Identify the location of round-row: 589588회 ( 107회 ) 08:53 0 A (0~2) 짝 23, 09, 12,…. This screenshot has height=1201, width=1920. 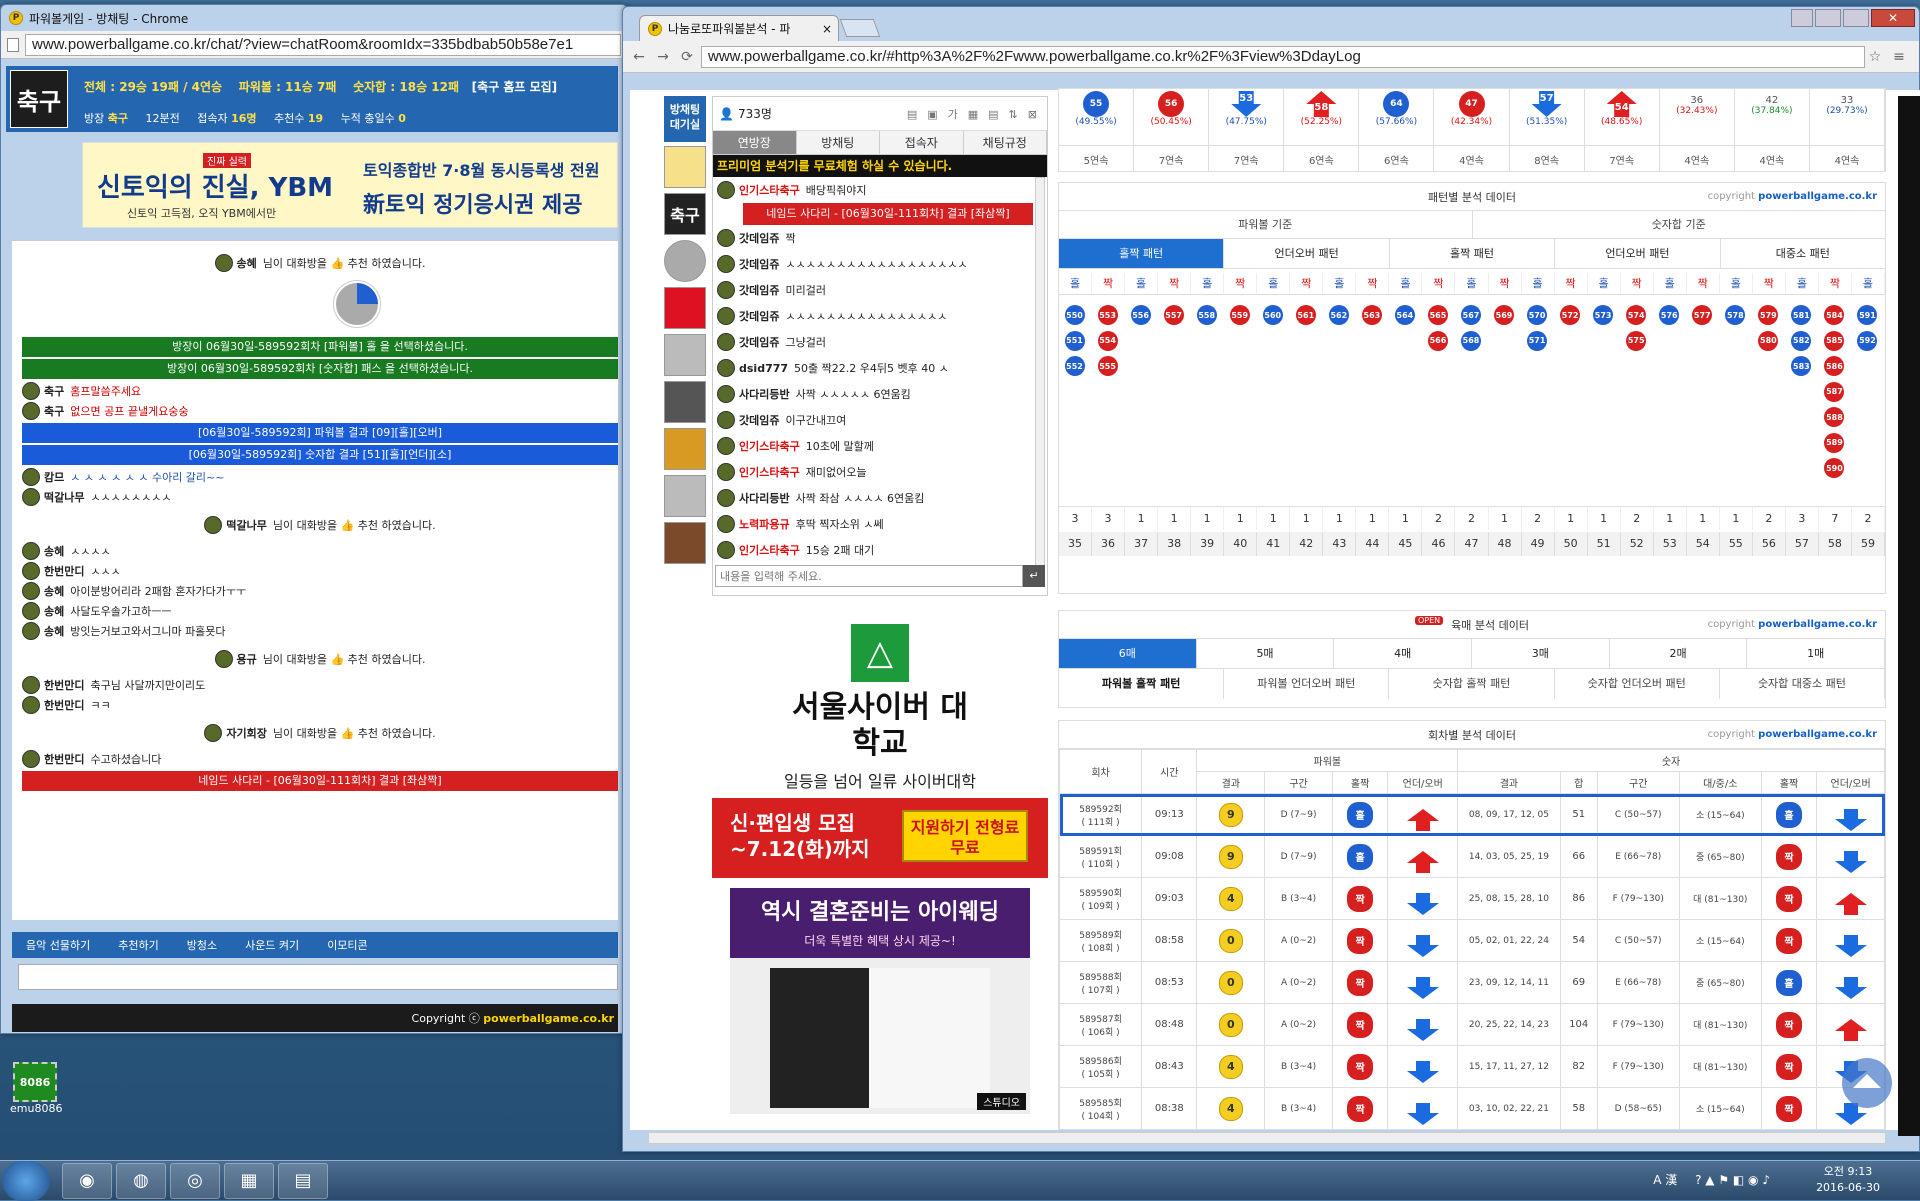
(1472, 982).